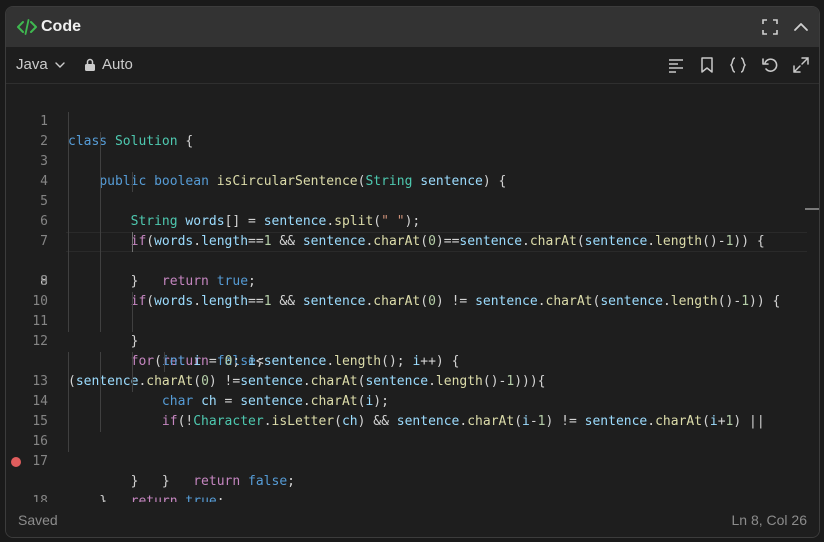 The width and height of the screenshot is (824, 542). Describe the element at coordinates (801, 65) in the screenshot. I see `expand-icon` at that location.